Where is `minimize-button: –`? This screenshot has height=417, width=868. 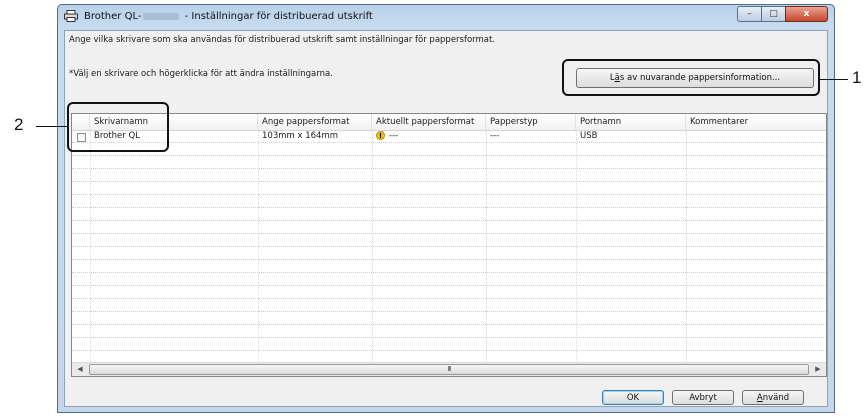 minimize-button: – is located at coordinates (749, 14).